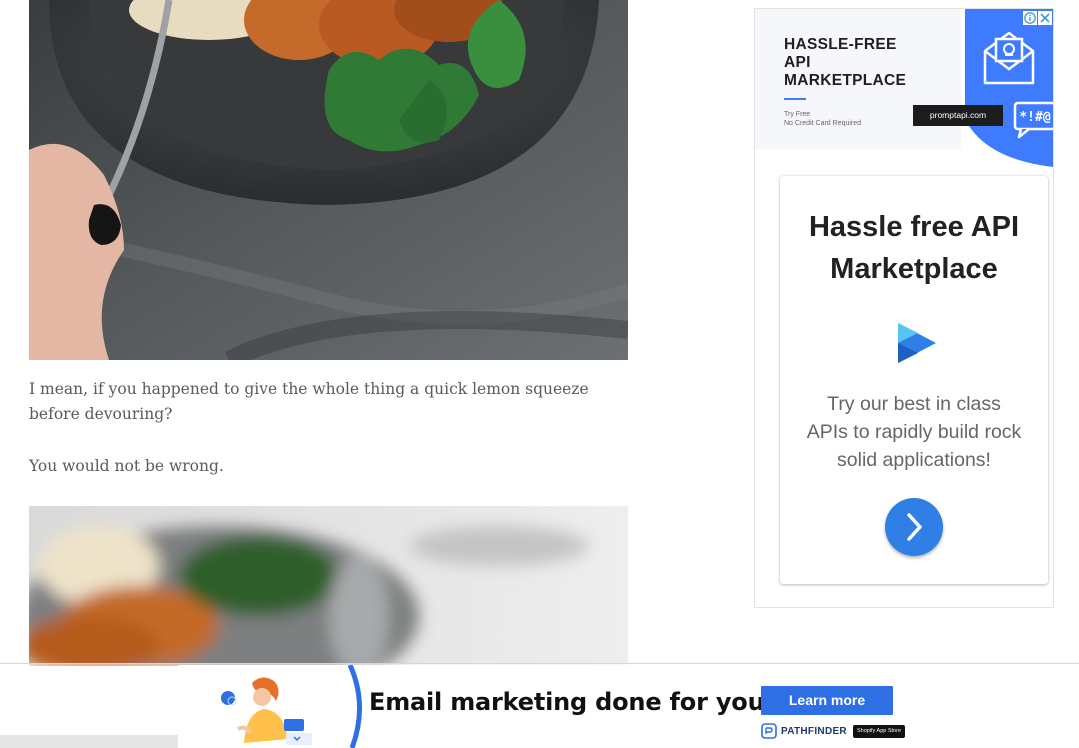 Image resolution: width=1079 pixels, height=748 pixels. What do you see at coordinates (878, 731) in the screenshot?
I see `store-badge: Shopify App Store` at bounding box center [878, 731].